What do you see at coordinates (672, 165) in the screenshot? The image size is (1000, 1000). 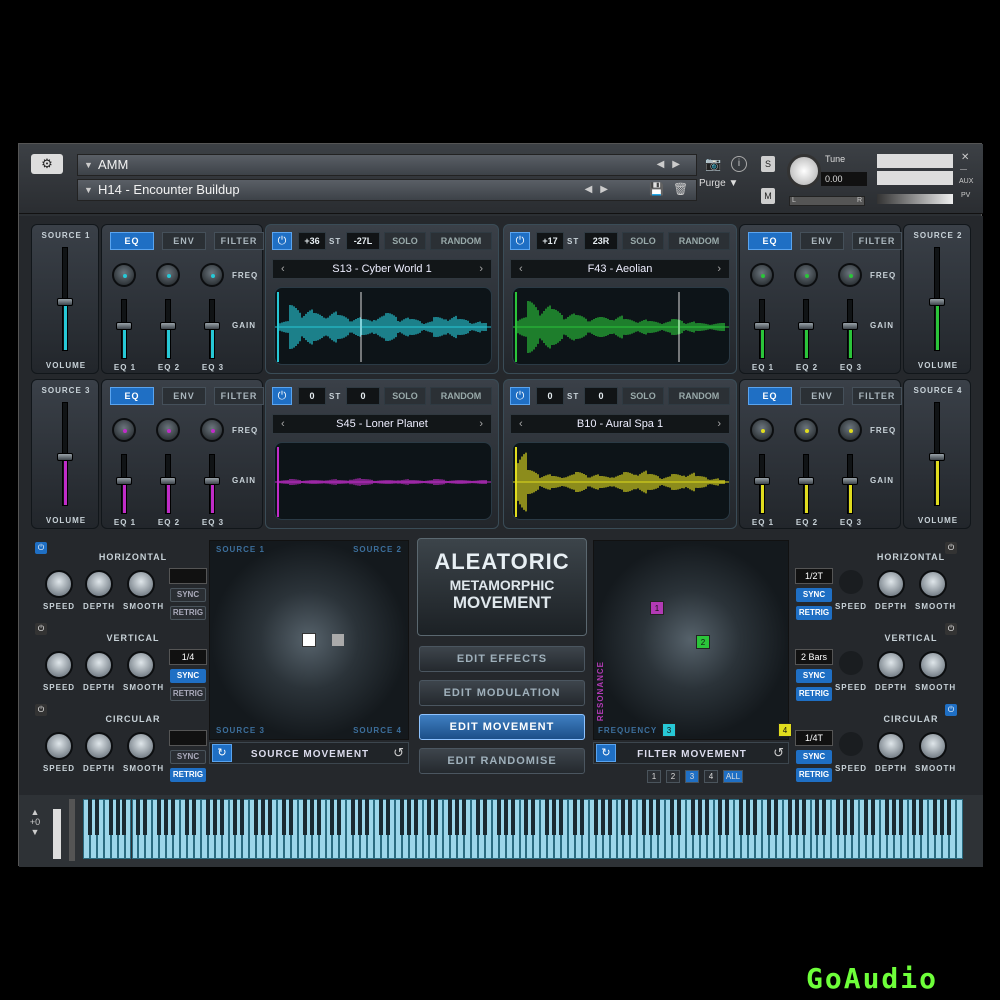 I see `folder-nav-arrows: ◀▶` at bounding box center [672, 165].